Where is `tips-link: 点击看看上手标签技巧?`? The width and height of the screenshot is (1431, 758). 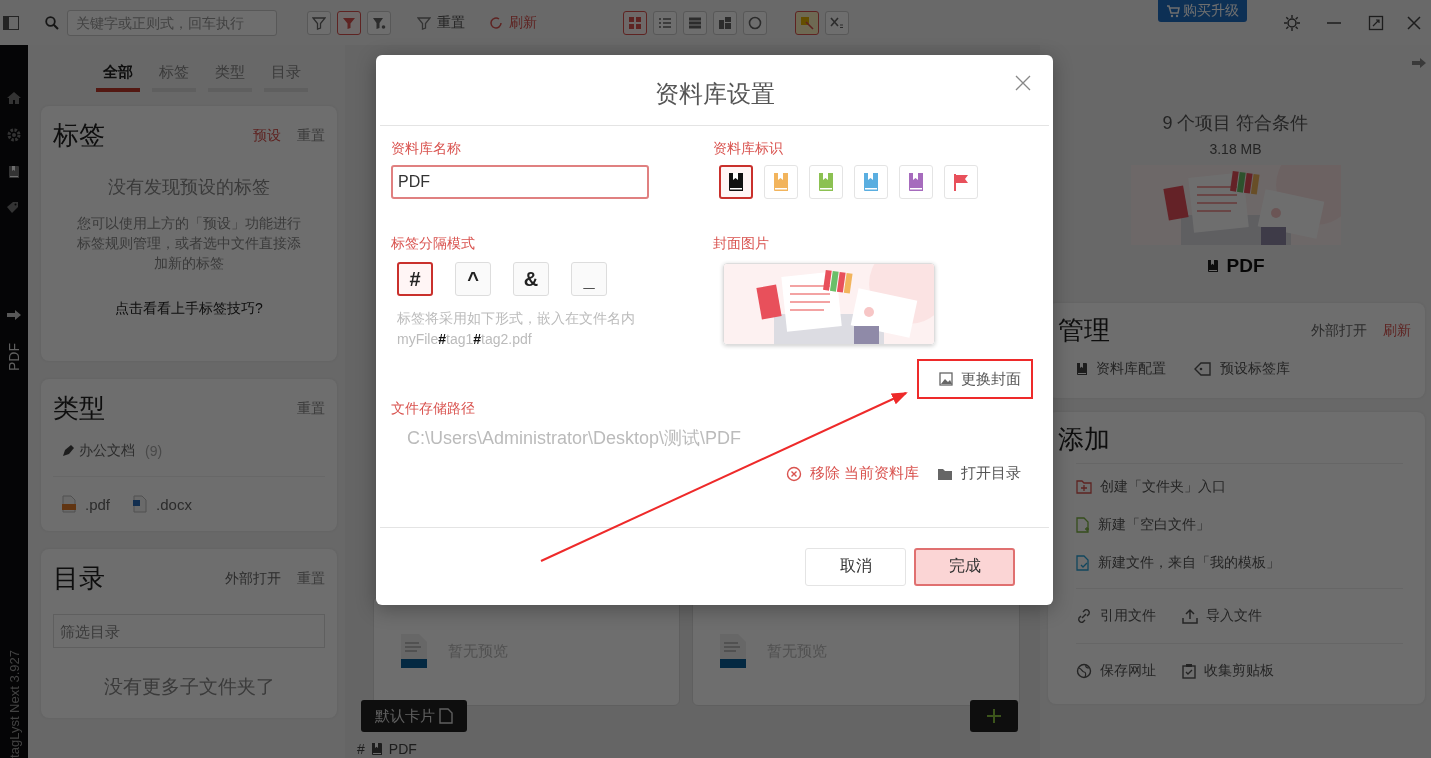 tips-link: 点击看看上手标签技巧? is located at coordinates (189, 309).